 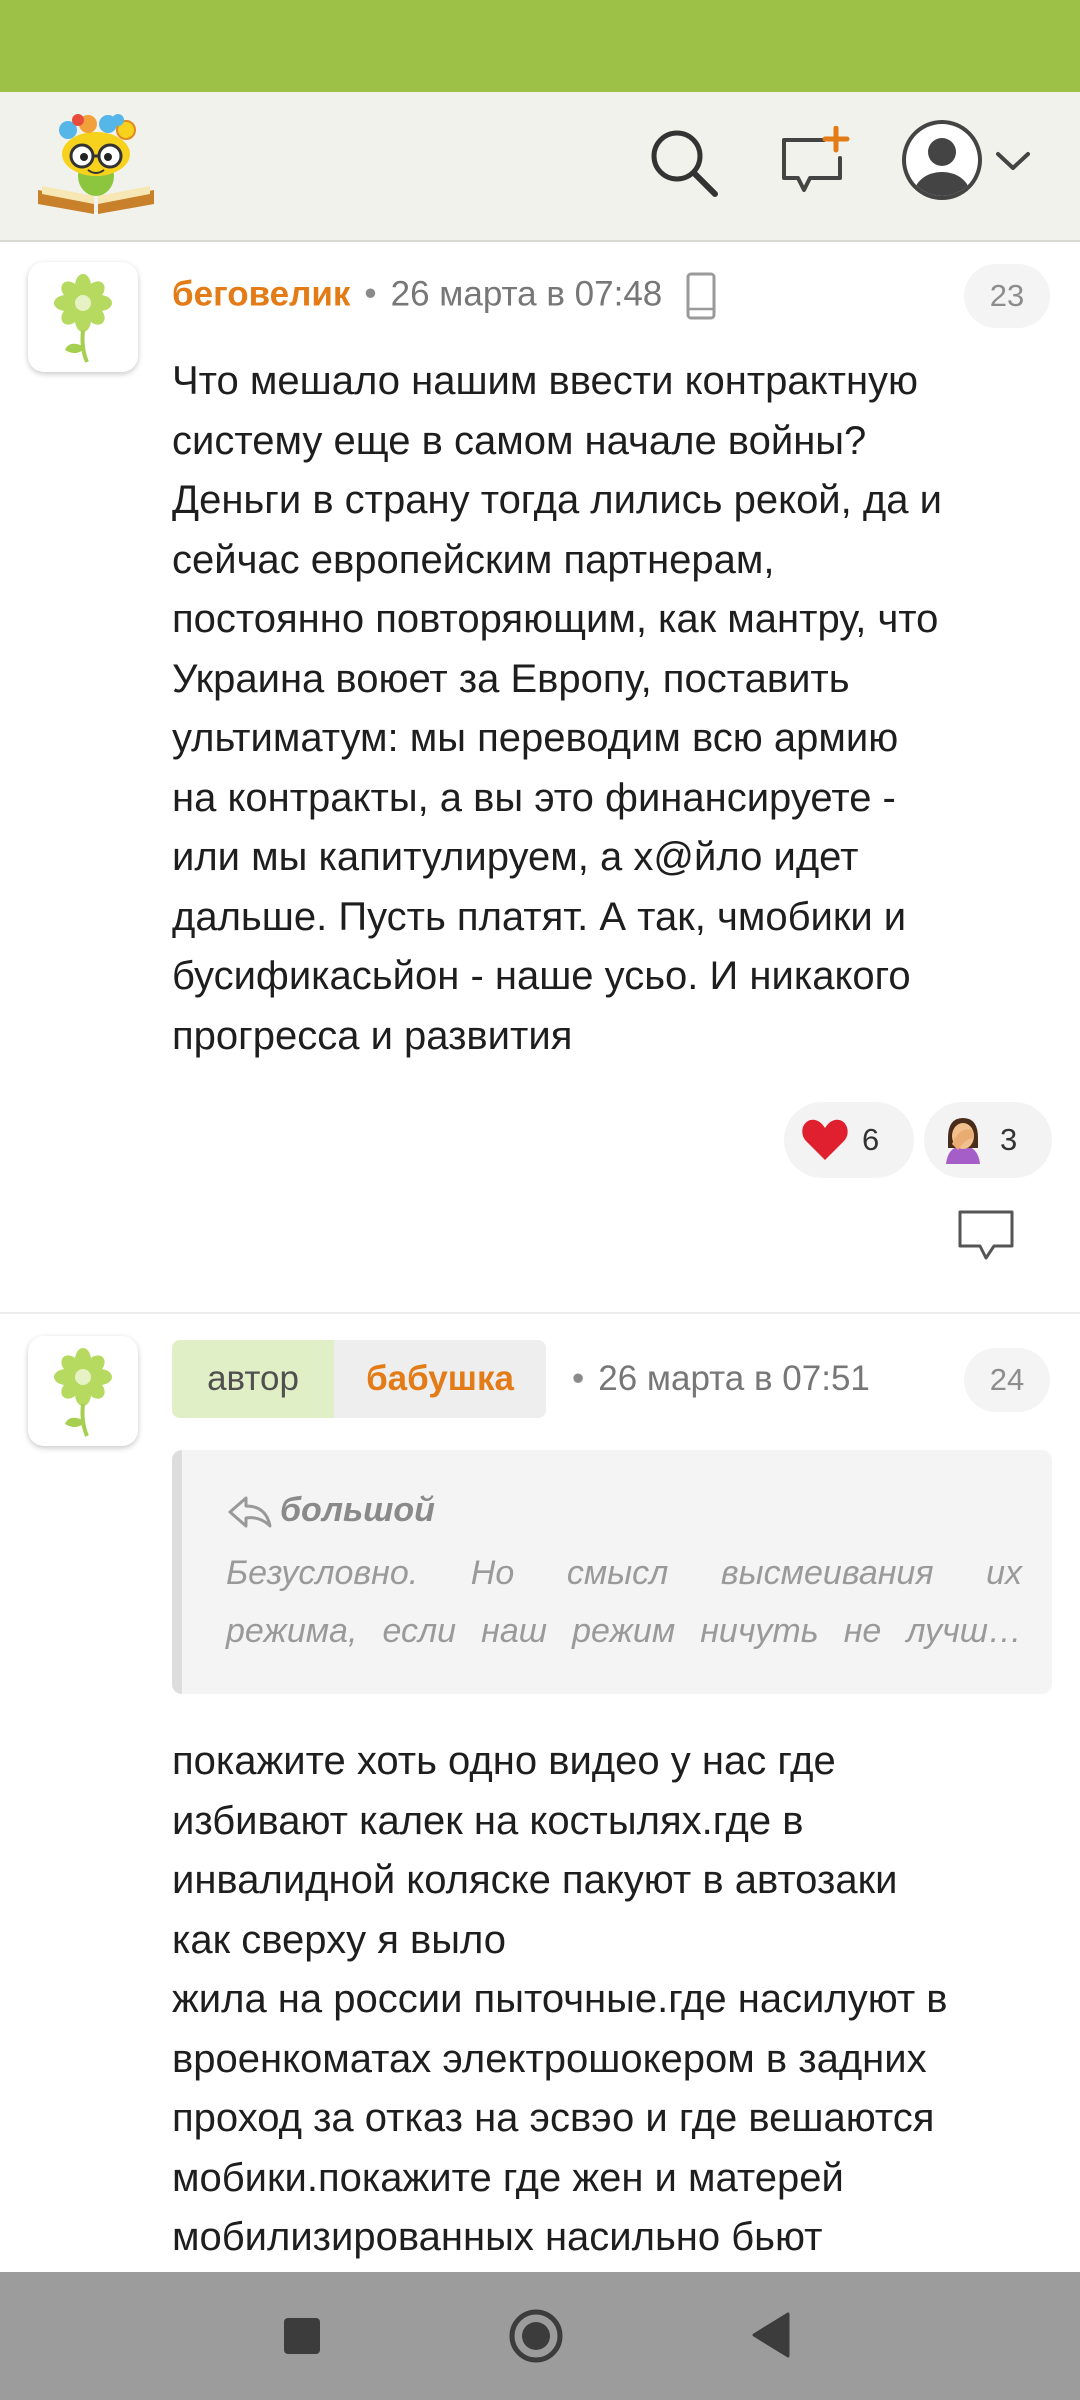 I want to click on quote-header: большой, so click(x=330, y=1510).